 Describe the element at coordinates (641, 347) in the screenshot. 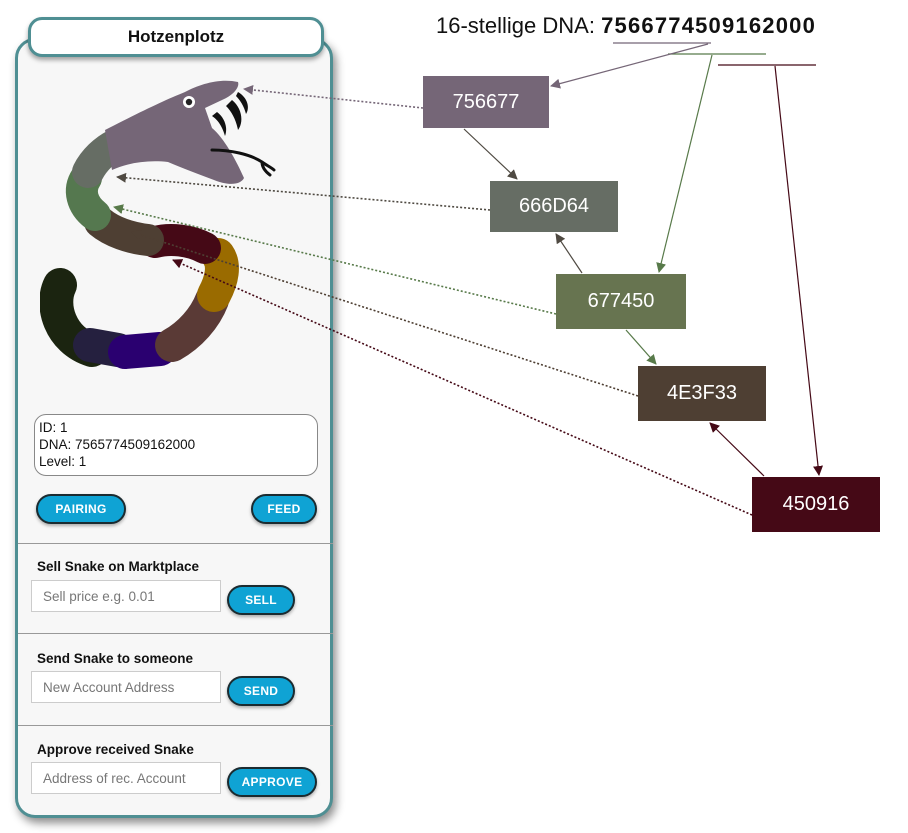

I see `arrow-677450-to-4E3F33` at that location.